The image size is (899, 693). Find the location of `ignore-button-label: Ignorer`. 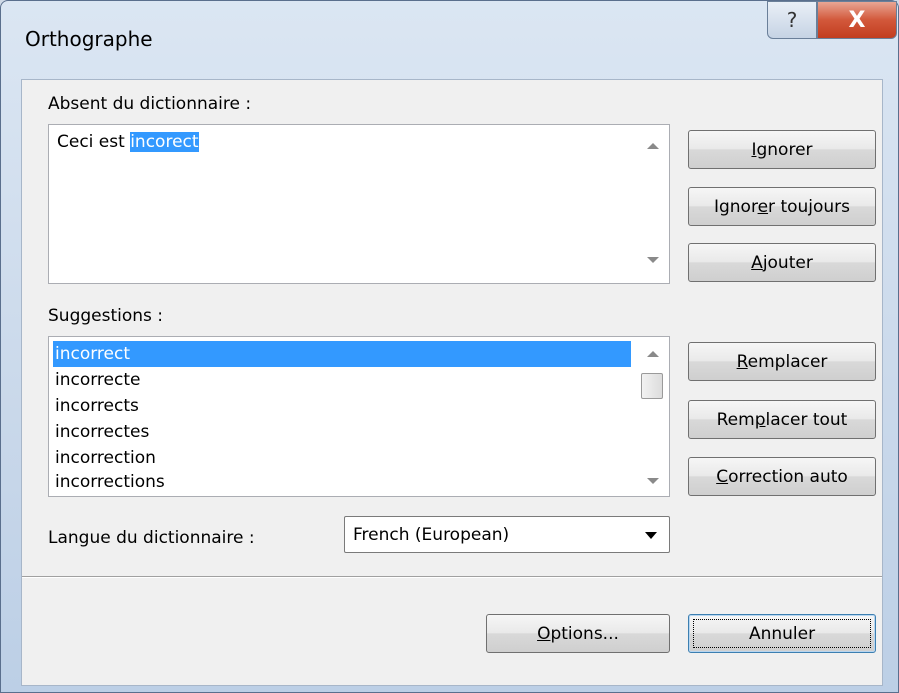

ignore-button-label: Ignorer is located at coordinates (782, 149).